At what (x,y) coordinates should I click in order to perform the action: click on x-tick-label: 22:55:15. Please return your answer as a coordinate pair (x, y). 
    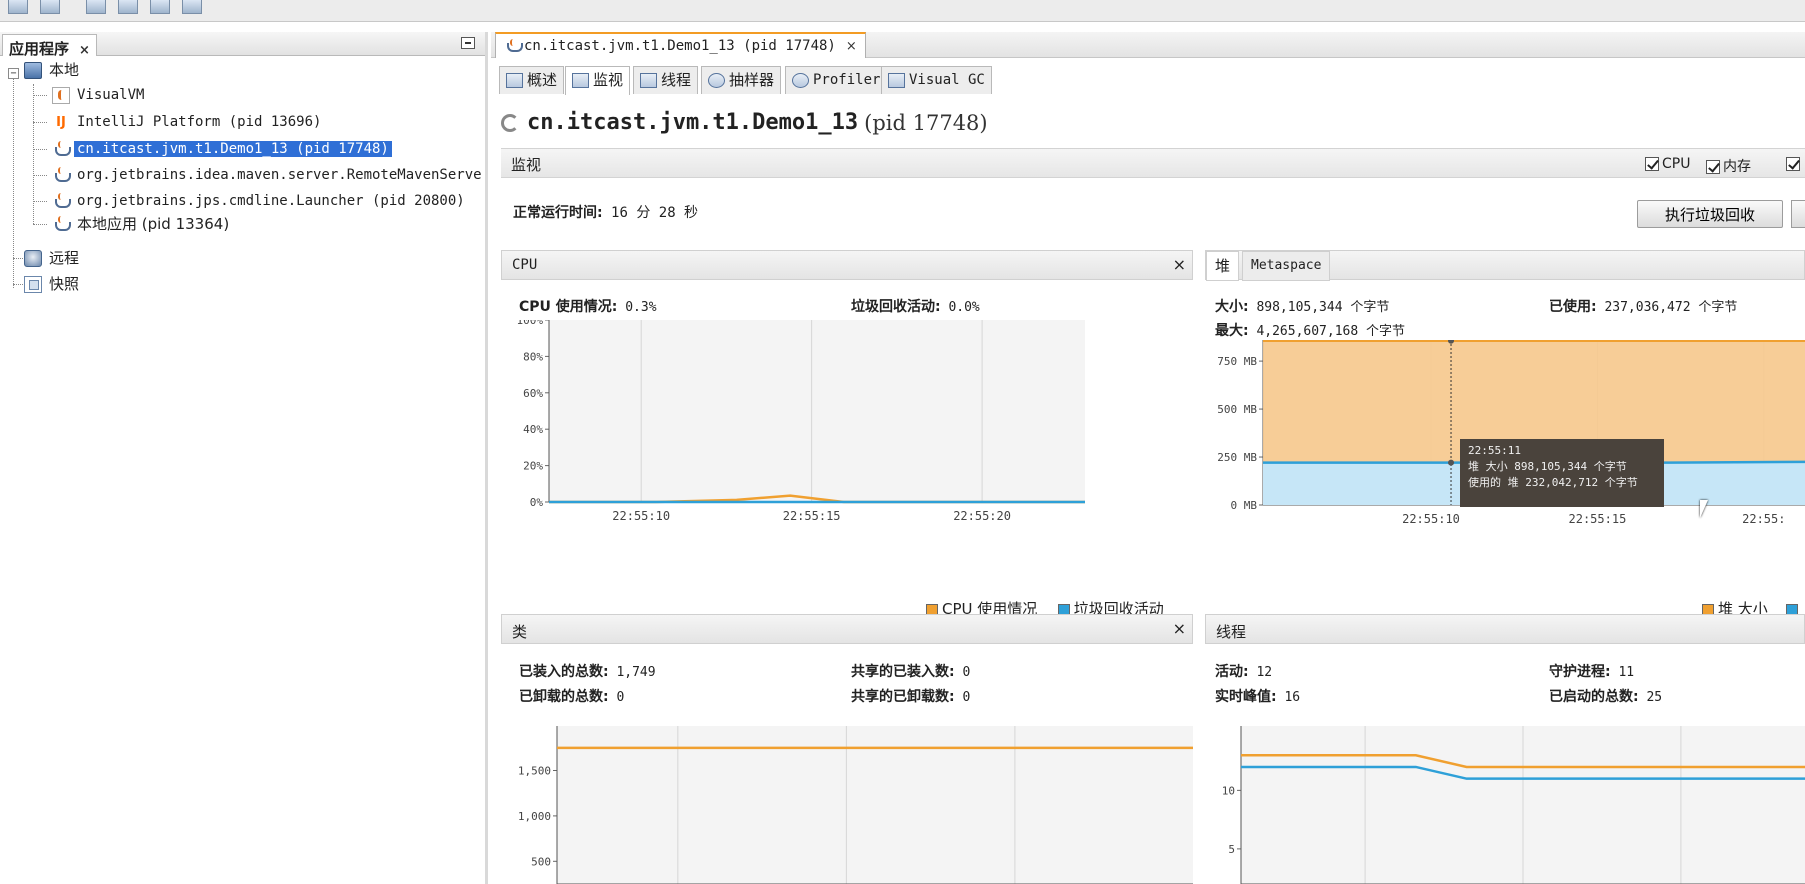
    Looking at the image, I should click on (1598, 519).